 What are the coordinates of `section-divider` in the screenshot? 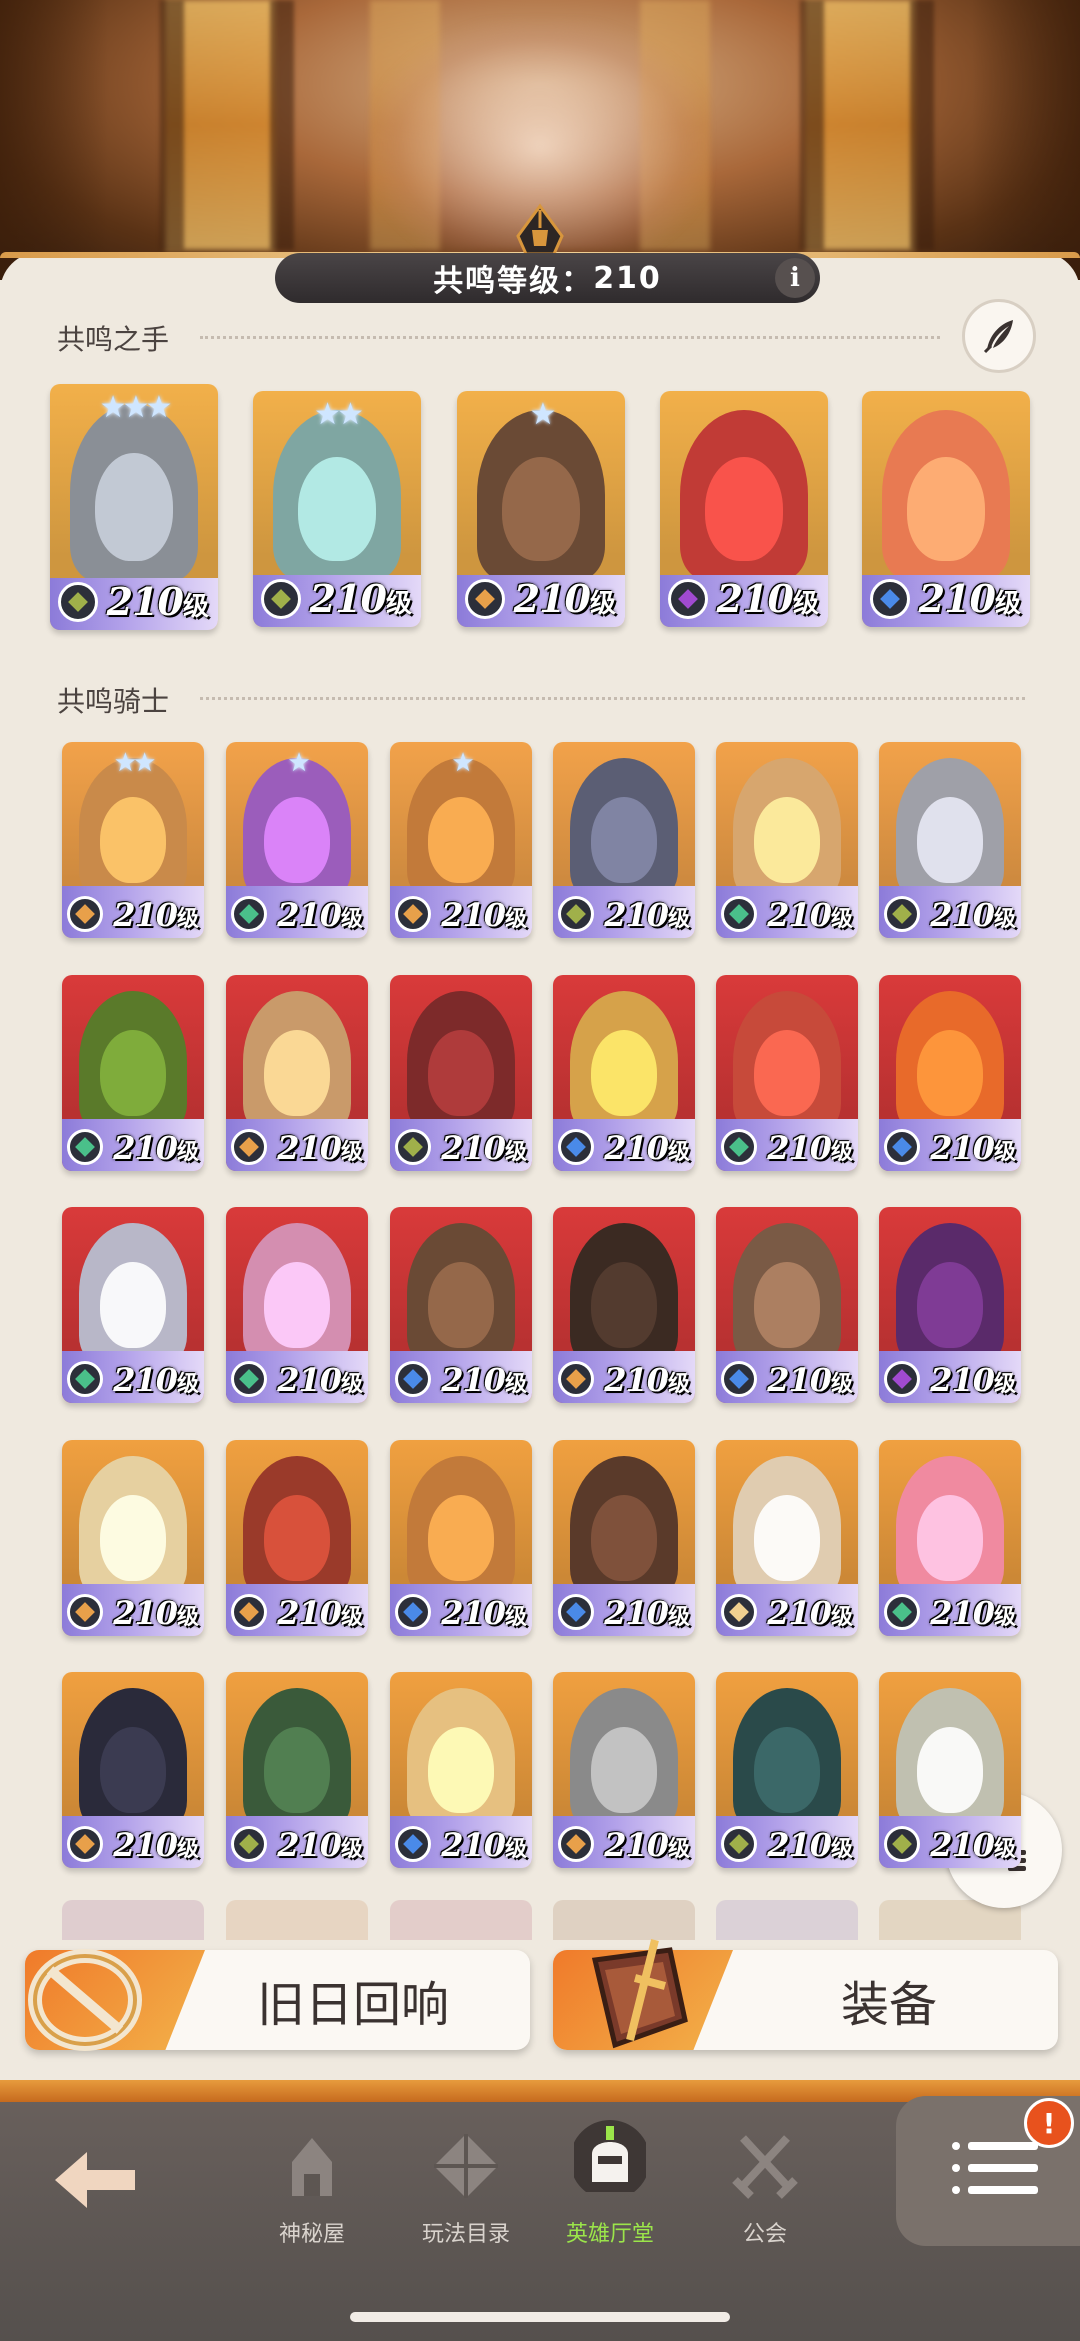 It's located at (570, 337).